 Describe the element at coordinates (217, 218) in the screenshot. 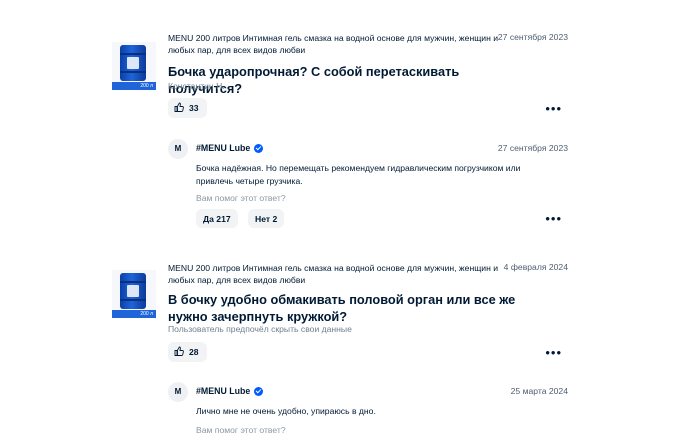

I see `vote-yes-button: Да 217` at that location.